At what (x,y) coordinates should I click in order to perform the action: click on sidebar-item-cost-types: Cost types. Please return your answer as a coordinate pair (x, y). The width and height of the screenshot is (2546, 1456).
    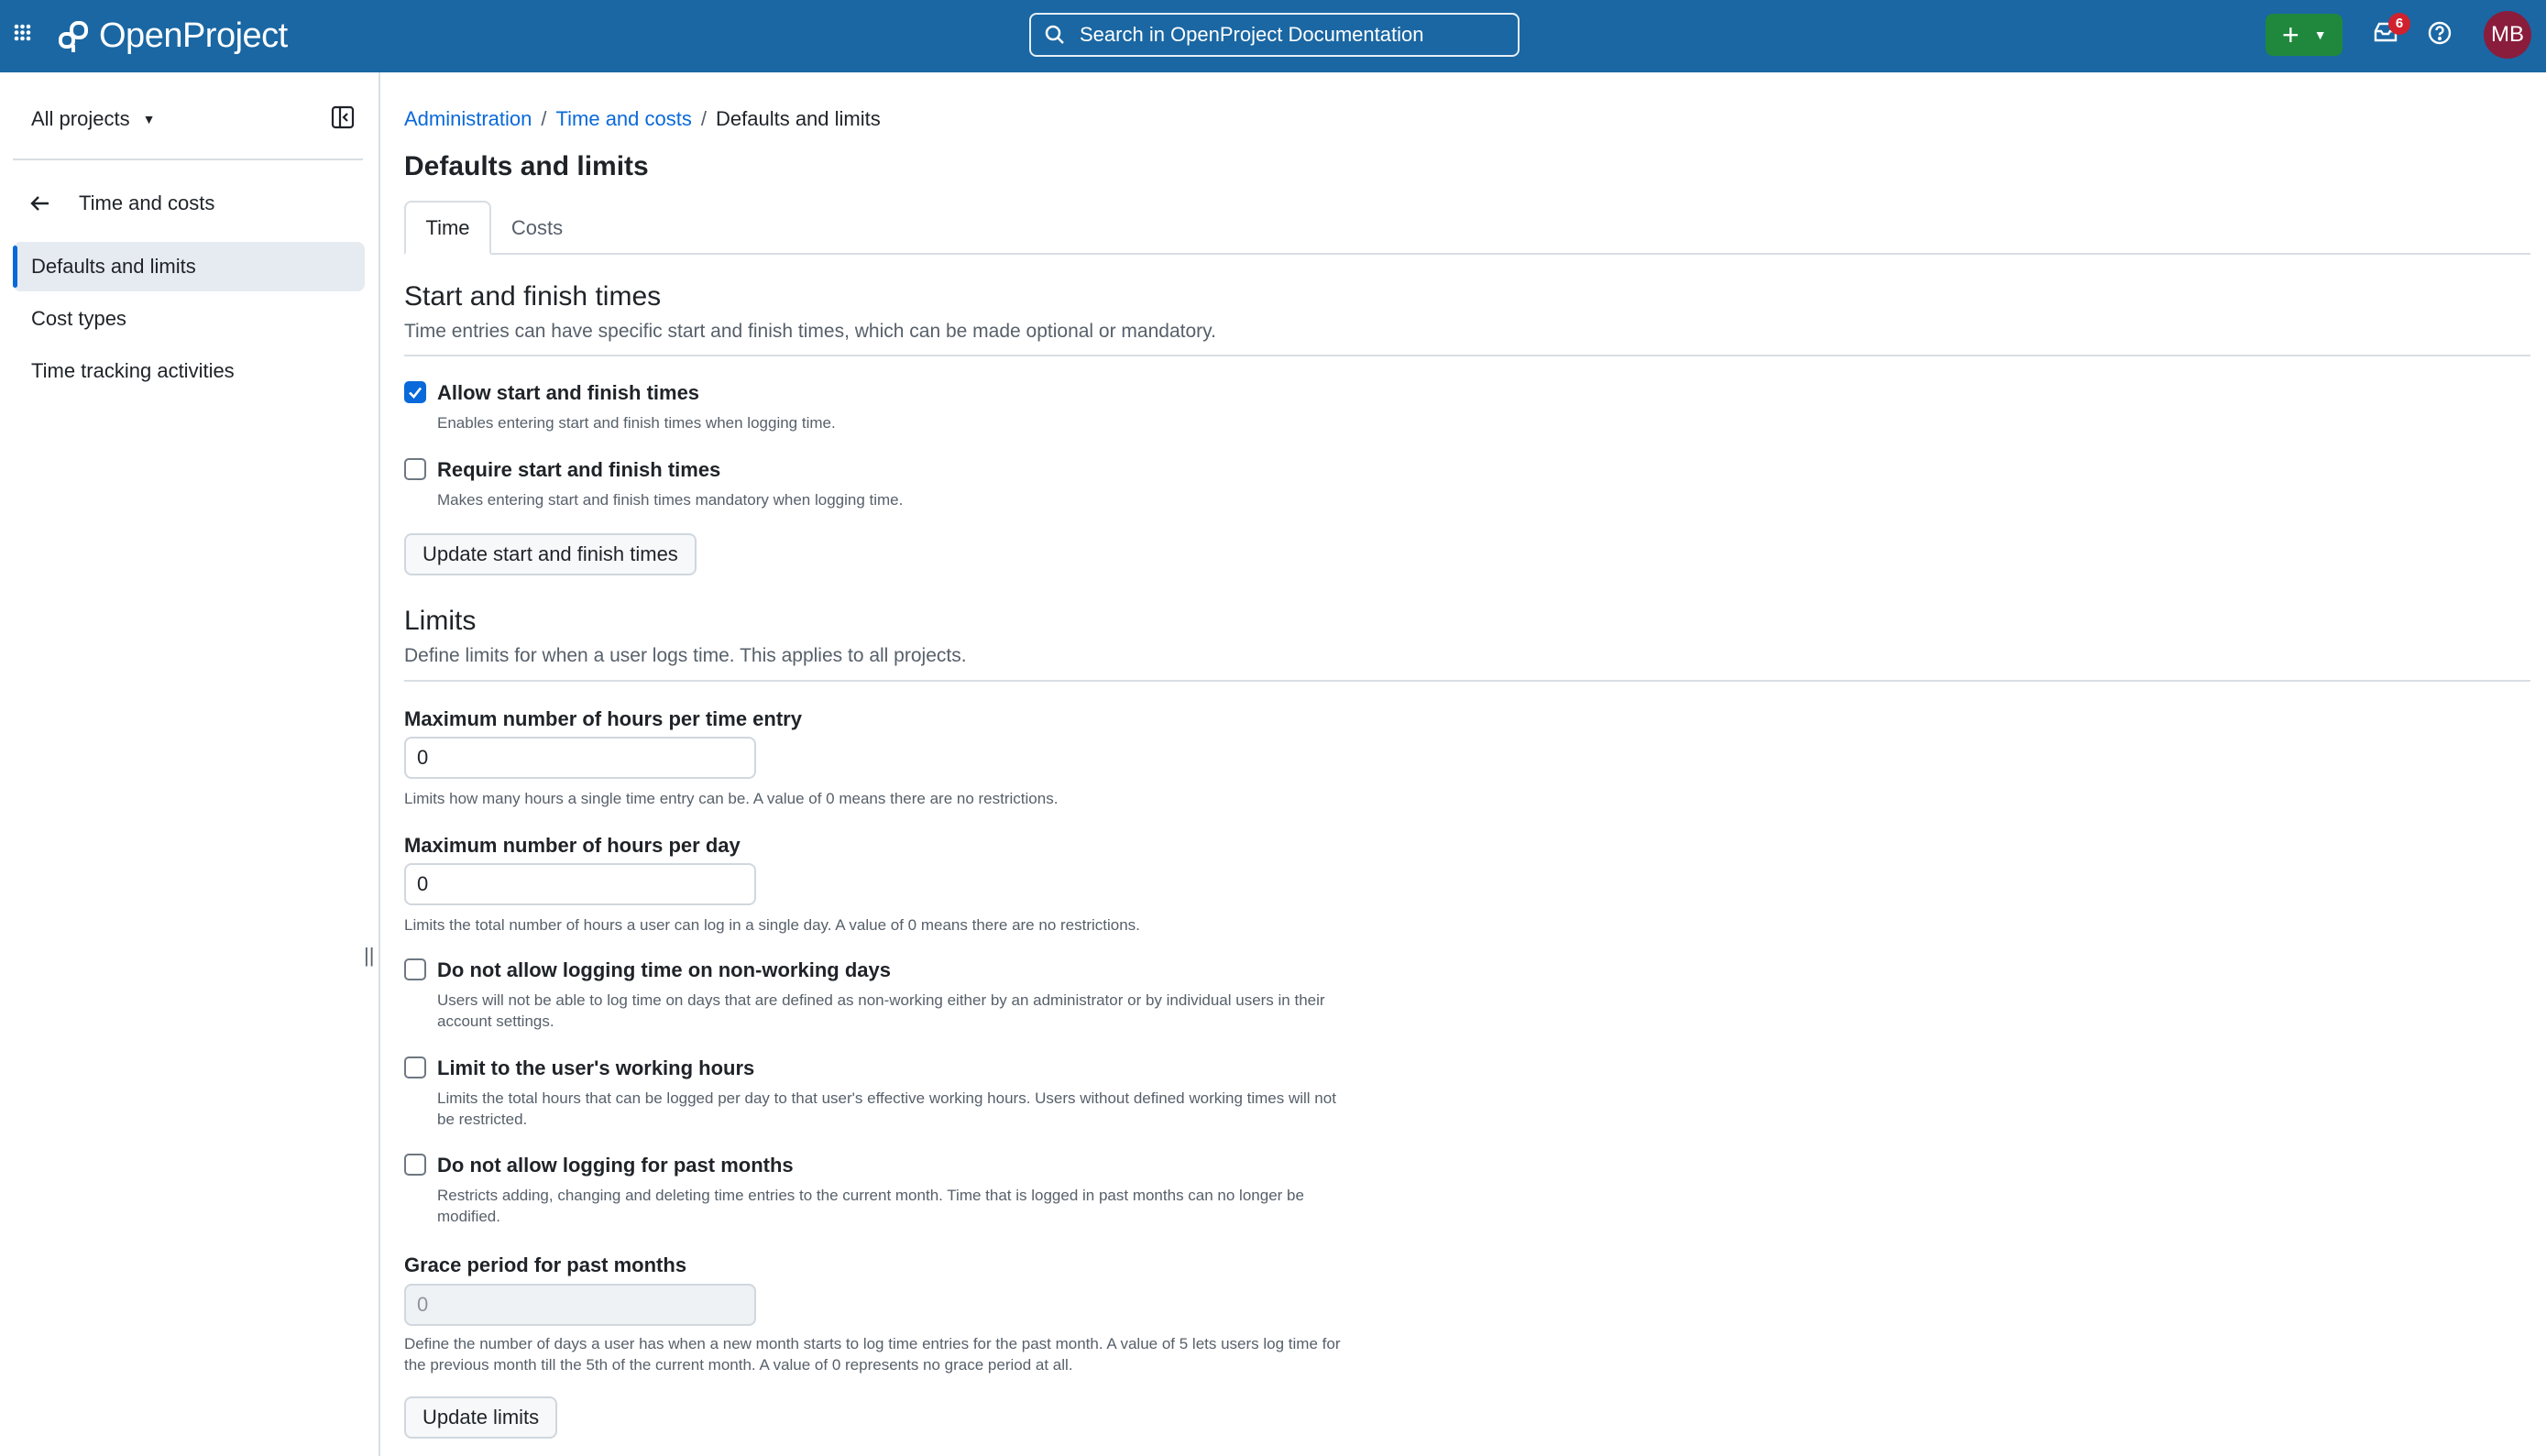
    Looking at the image, I should click on (189, 319).